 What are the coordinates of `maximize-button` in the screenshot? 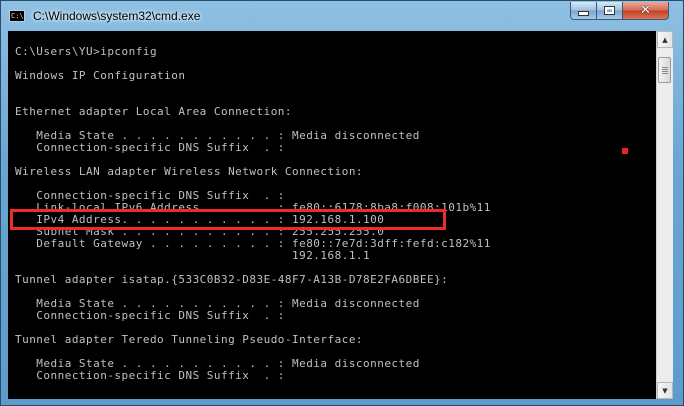 It's located at (609, 11).